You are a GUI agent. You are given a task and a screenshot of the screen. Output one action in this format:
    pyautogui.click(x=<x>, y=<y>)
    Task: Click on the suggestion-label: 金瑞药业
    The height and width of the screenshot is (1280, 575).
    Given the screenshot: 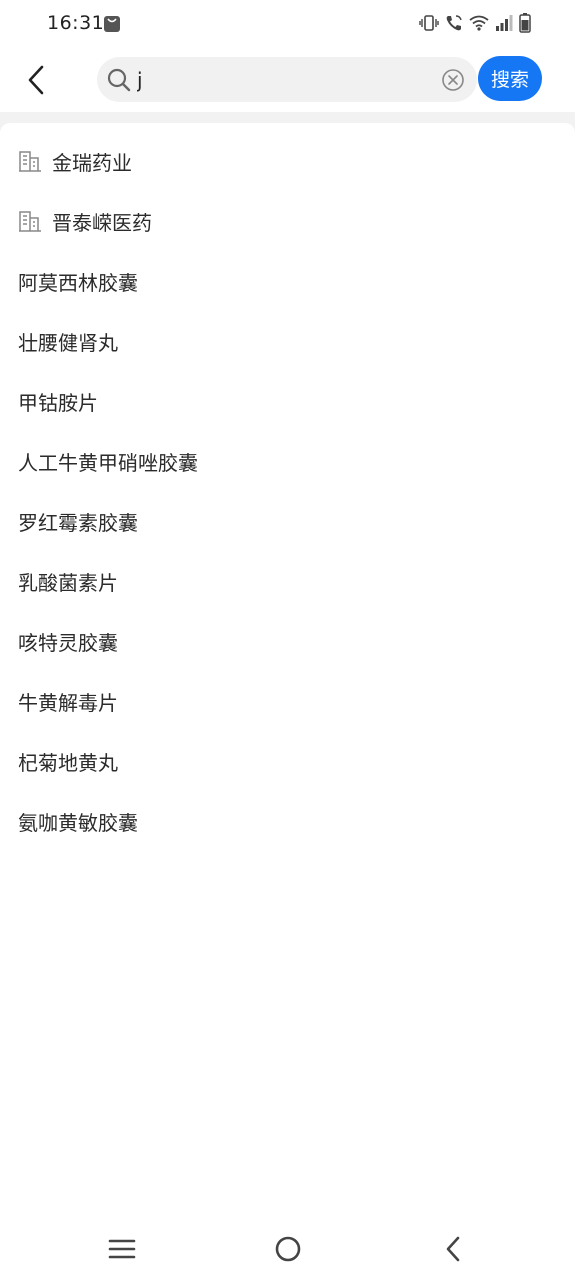 What is the action you would take?
    pyautogui.click(x=92, y=162)
    